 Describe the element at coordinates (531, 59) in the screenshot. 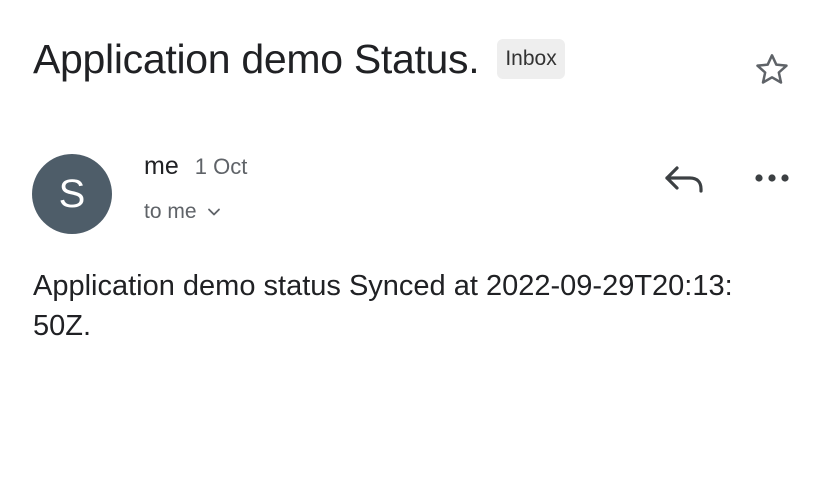

I see `inbox-label-chip: Inbox` at that location.